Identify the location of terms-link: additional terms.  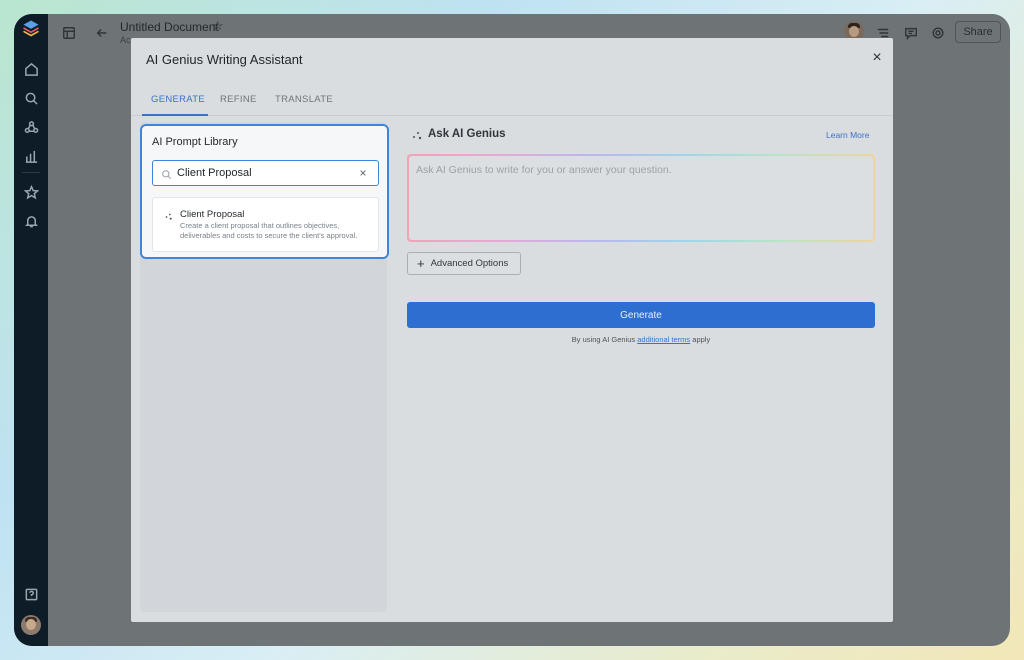
(663, 339).